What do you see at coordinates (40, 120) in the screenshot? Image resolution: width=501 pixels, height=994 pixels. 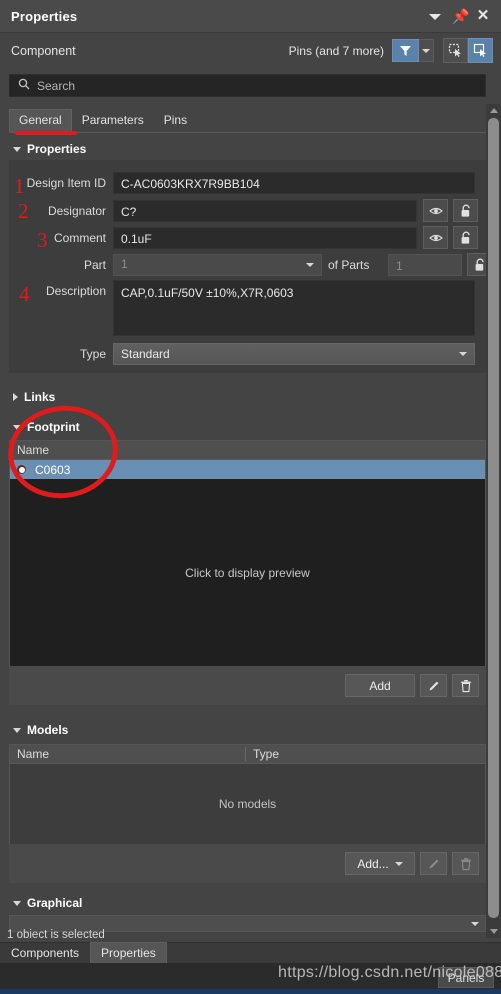 I see `tab-general: General` at bounding box center [40, 120].